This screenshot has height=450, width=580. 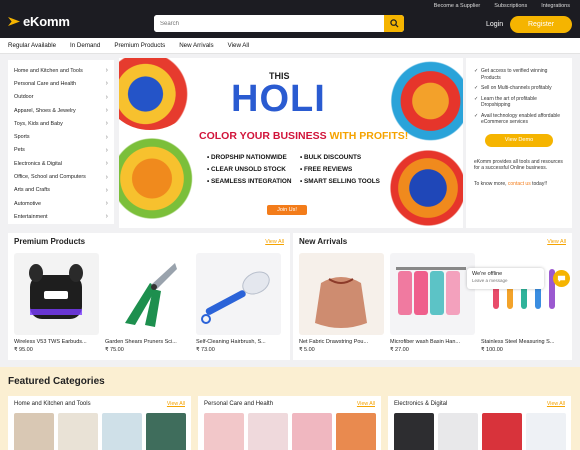 I want to click on product-card: Net Fabric Drawstring Pou... ₹ 5.00, so click(x=341, y=303).